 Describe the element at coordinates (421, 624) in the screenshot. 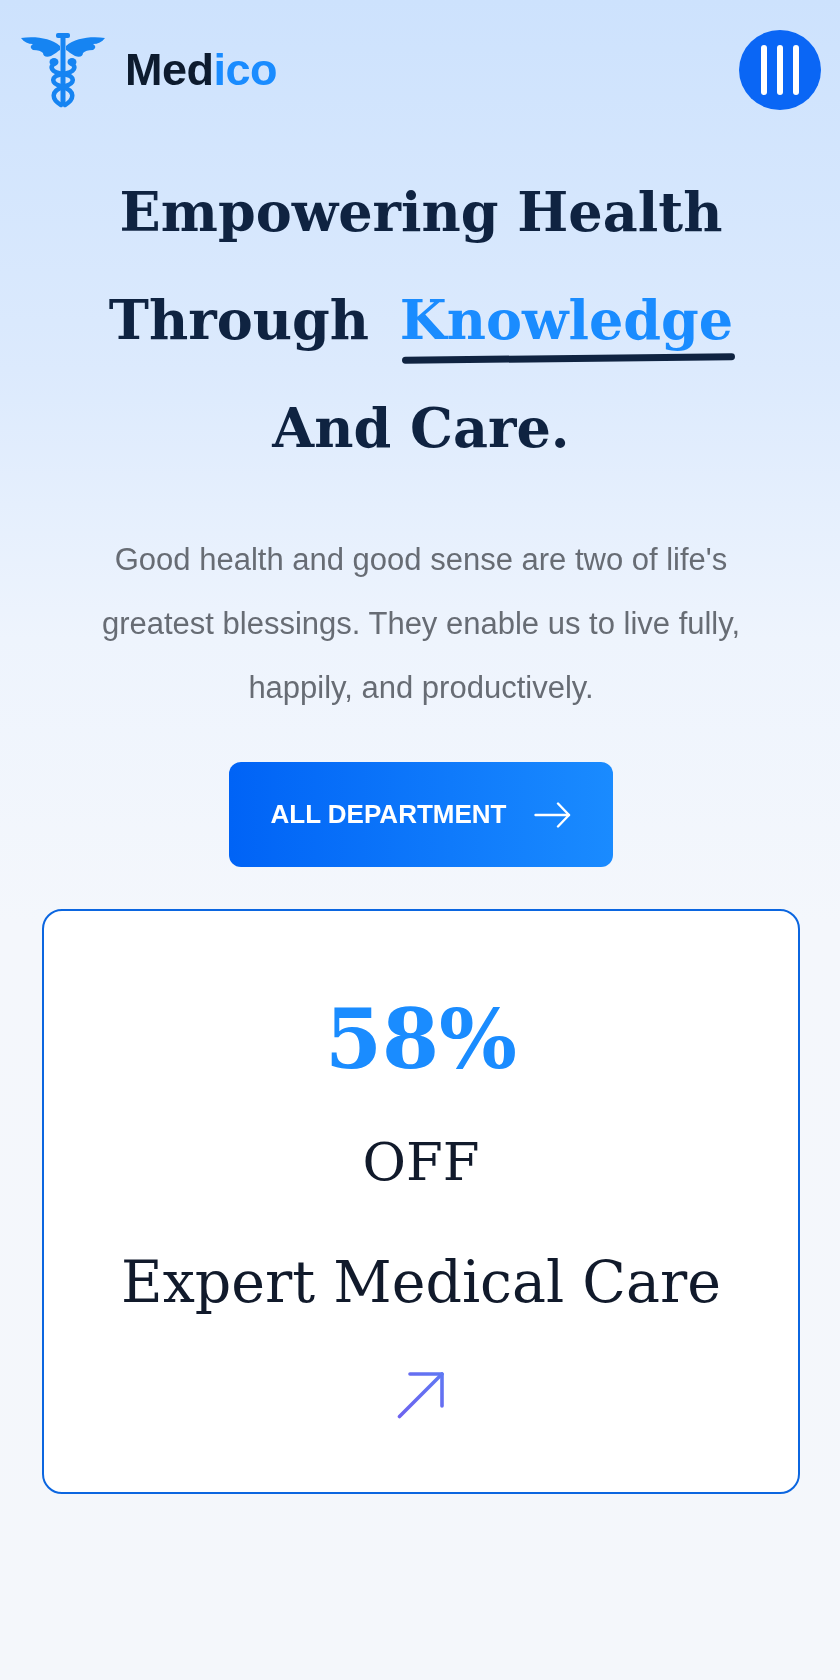

I see `hero-description: Good health and good sense are two of life's greatest blessings. They enable us to live fully, happily, and productively.` at that location.